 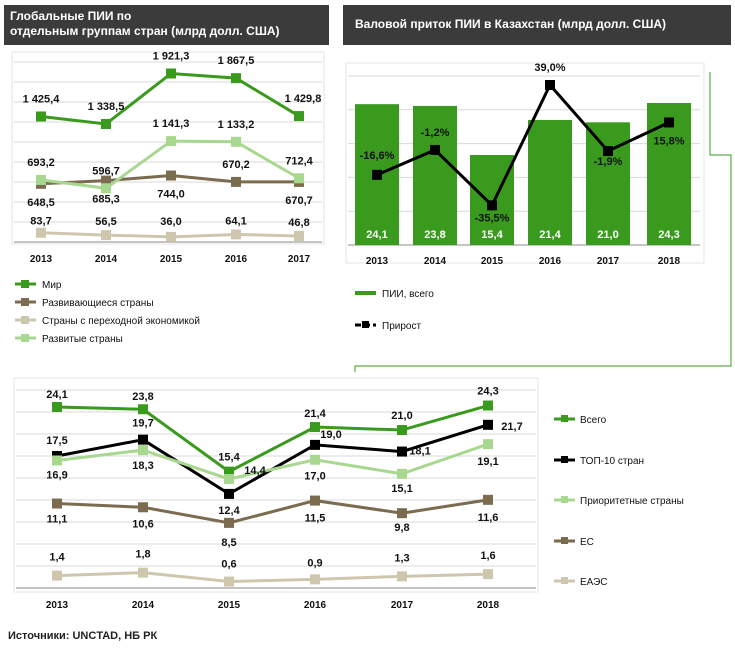 What do you see at coordinates (376, 235) in the screenshot?
I see `right-chart-bar-value-label: 24,1` at bounding box center [376, 235].